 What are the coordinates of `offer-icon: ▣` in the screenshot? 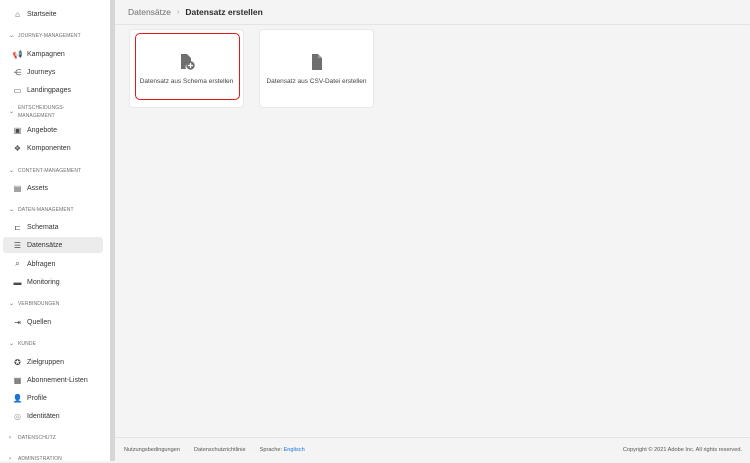 It's located at (17, 130).